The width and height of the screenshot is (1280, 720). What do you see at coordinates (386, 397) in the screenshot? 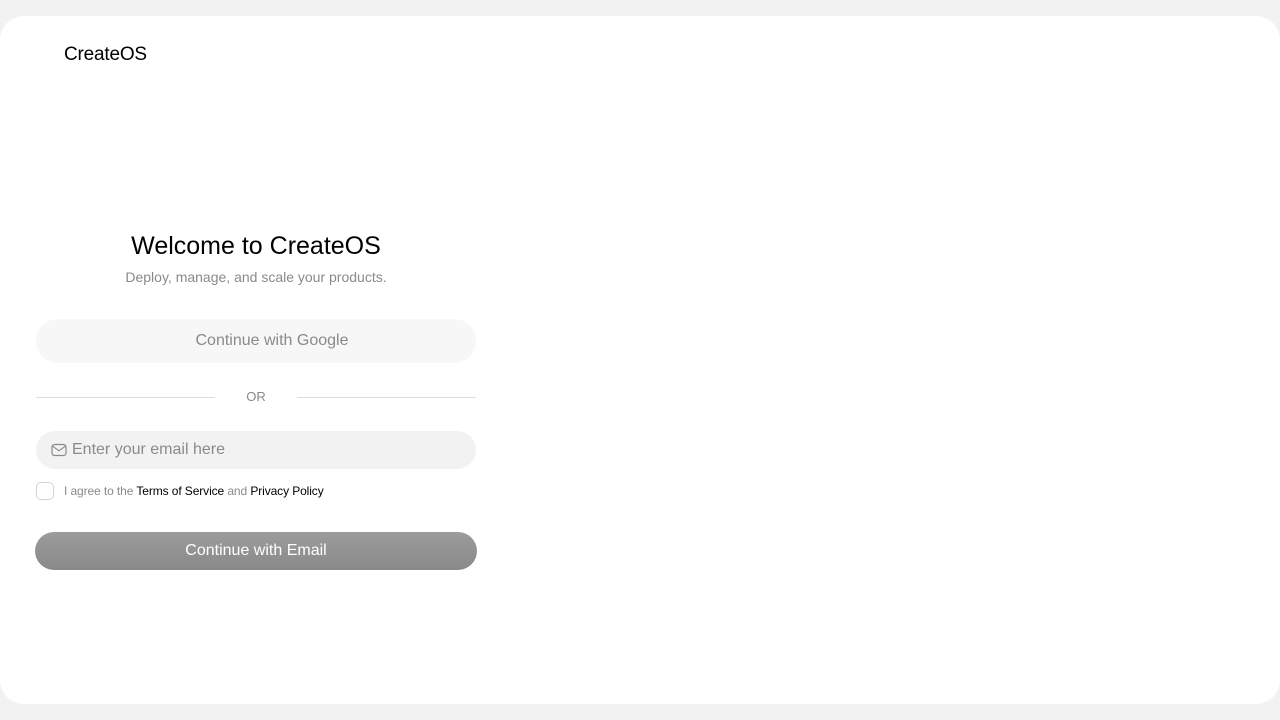
I see `divider-line-right` at bounding box center [386, 397].